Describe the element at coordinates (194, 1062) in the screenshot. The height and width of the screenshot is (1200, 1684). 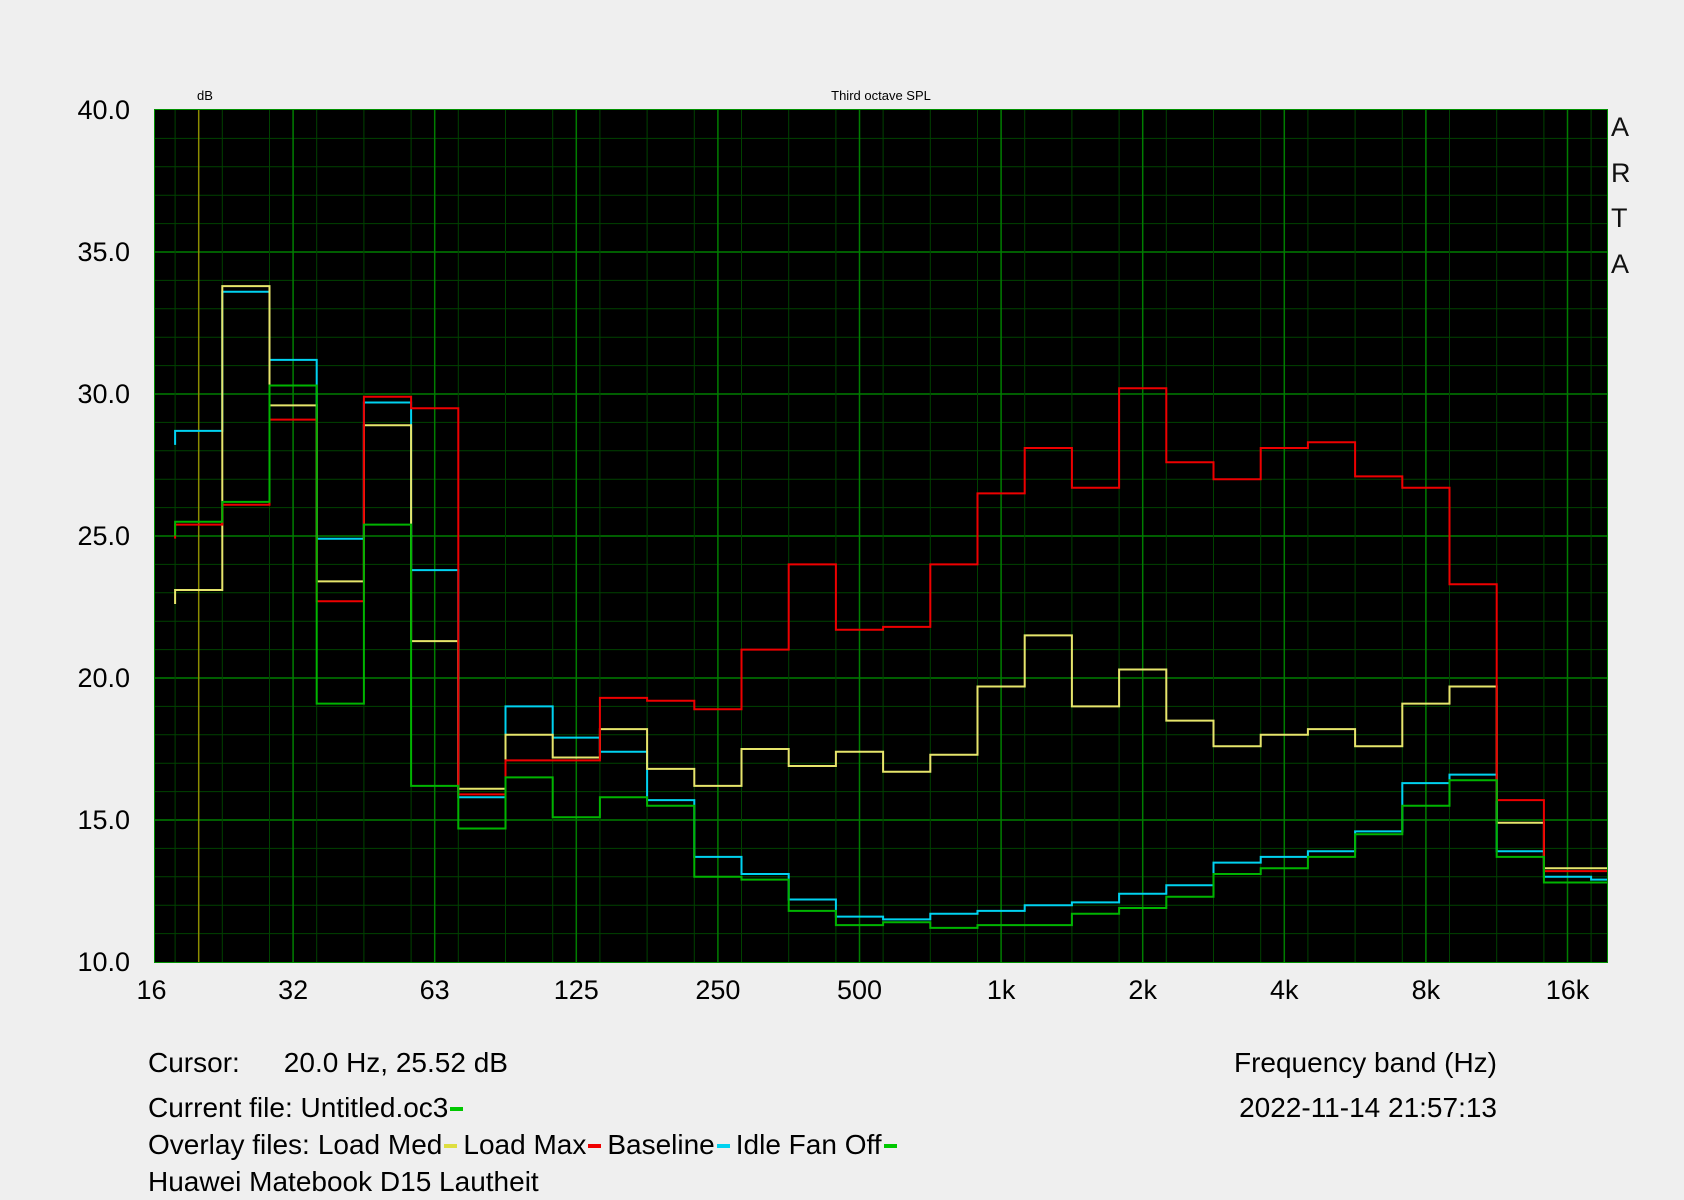
I see `cursor-label: Cursor:` at that location.